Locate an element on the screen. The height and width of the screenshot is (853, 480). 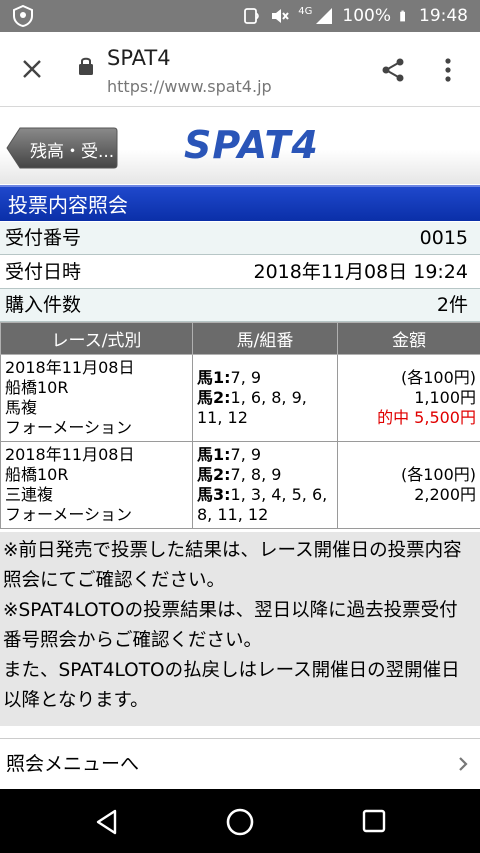
network-type: 4G is located at coordinates (305, 11).